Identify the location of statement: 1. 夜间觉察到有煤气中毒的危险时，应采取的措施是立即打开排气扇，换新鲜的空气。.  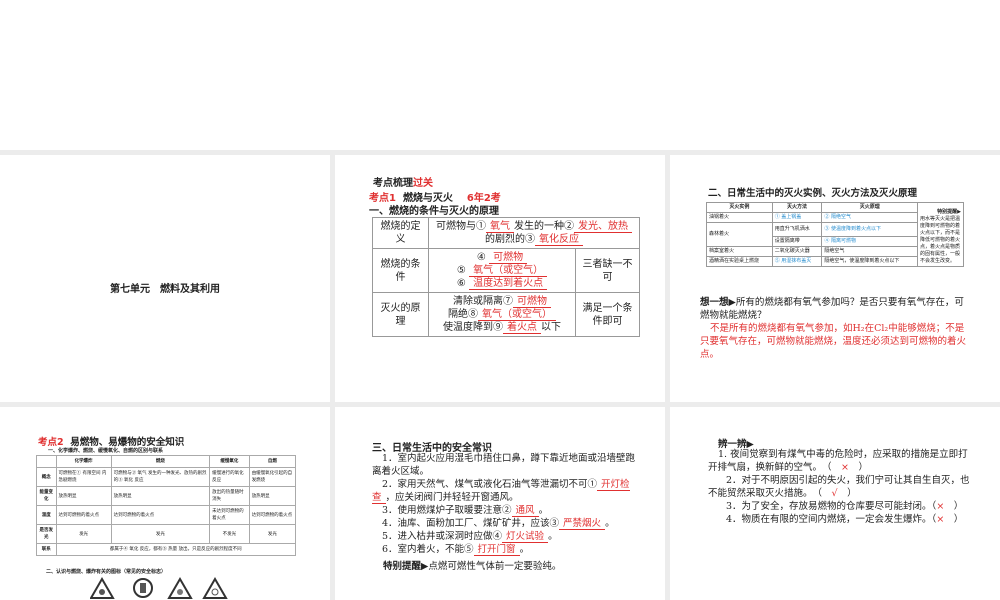
(838, 461).